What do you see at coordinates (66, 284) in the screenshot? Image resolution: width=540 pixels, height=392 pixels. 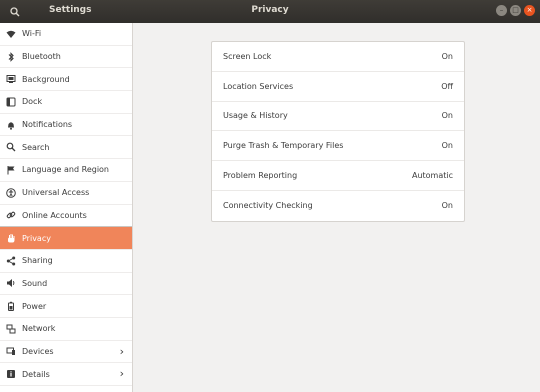 I see `sidebar-item-sound: Sound` at bounding box center [66, 284].